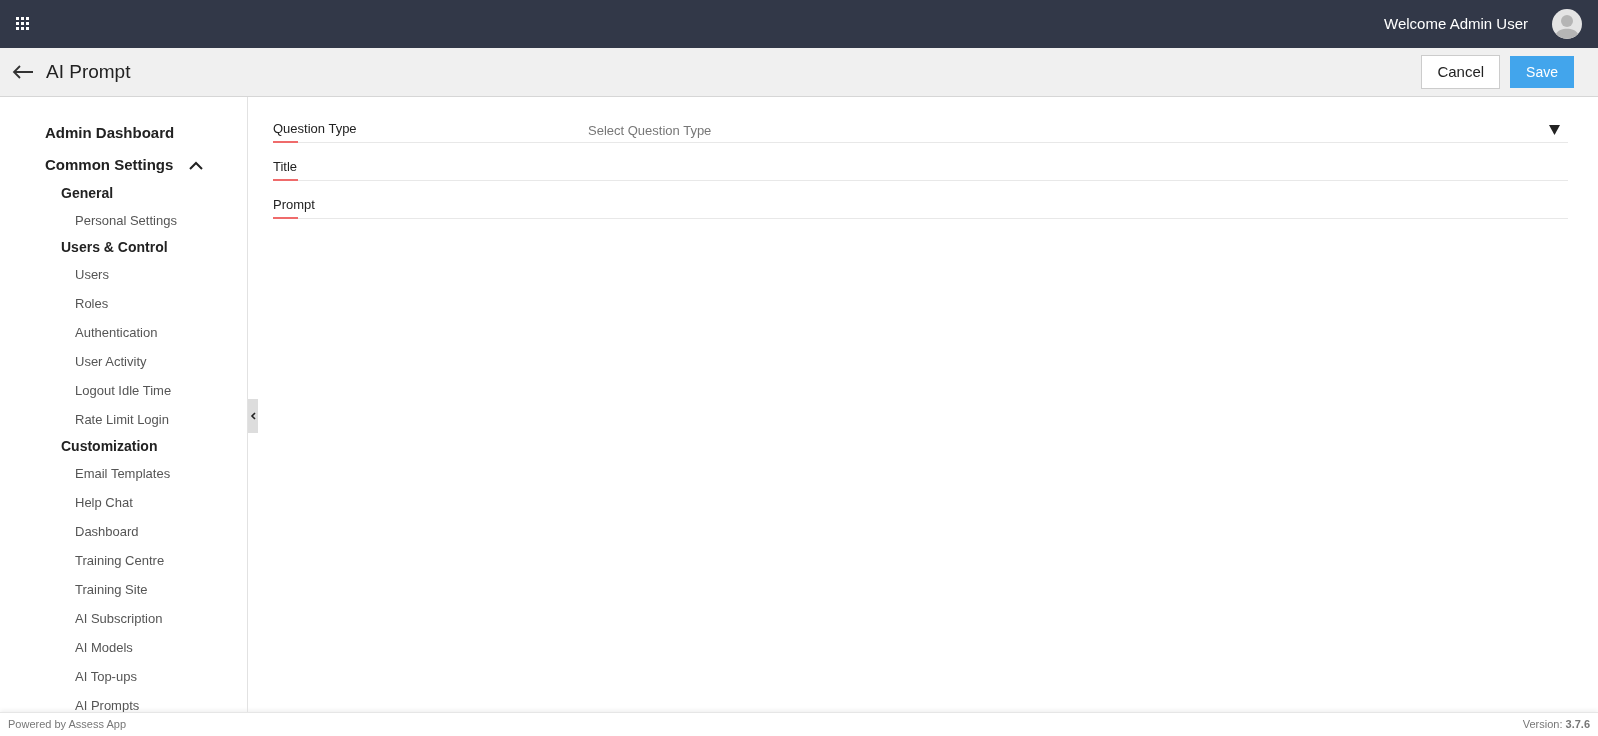  I want to click on select-field: Question Type Select Question Type, so click(920, 124).